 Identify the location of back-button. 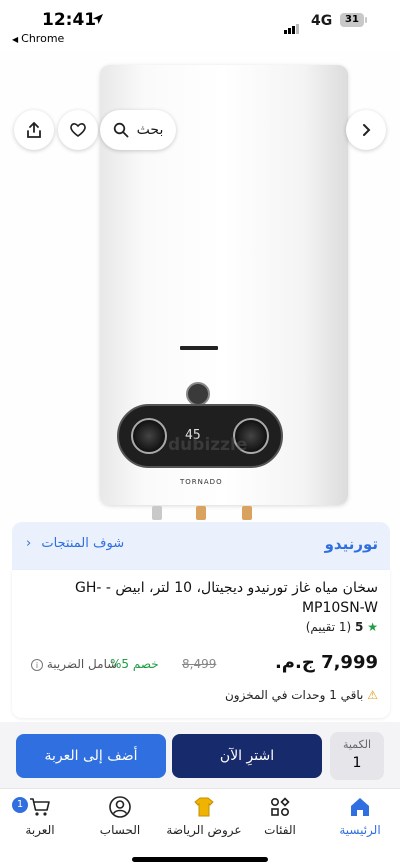
(366, 130).